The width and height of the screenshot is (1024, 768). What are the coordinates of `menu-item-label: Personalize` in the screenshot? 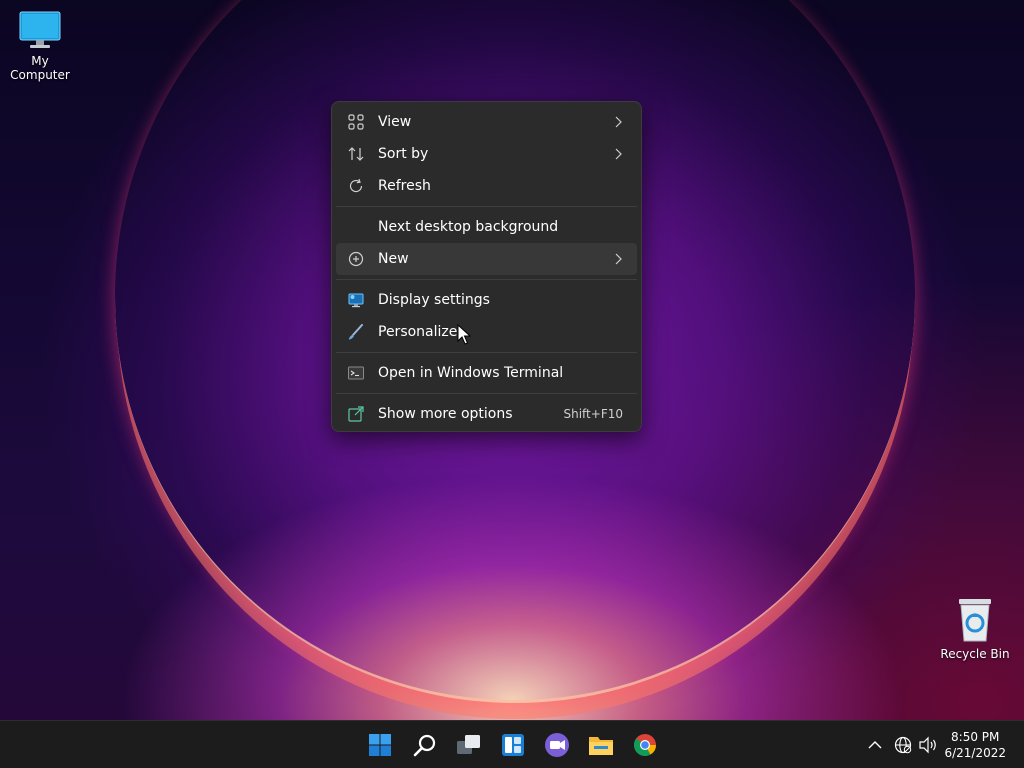 It's located at (418, 332).